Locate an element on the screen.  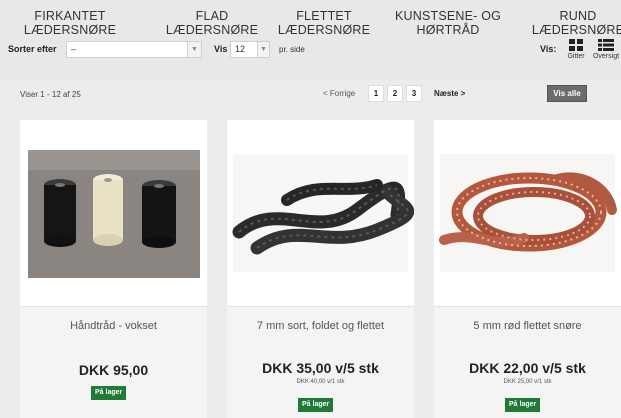
black-braided-cord-image is located at coordinates (323, 213).